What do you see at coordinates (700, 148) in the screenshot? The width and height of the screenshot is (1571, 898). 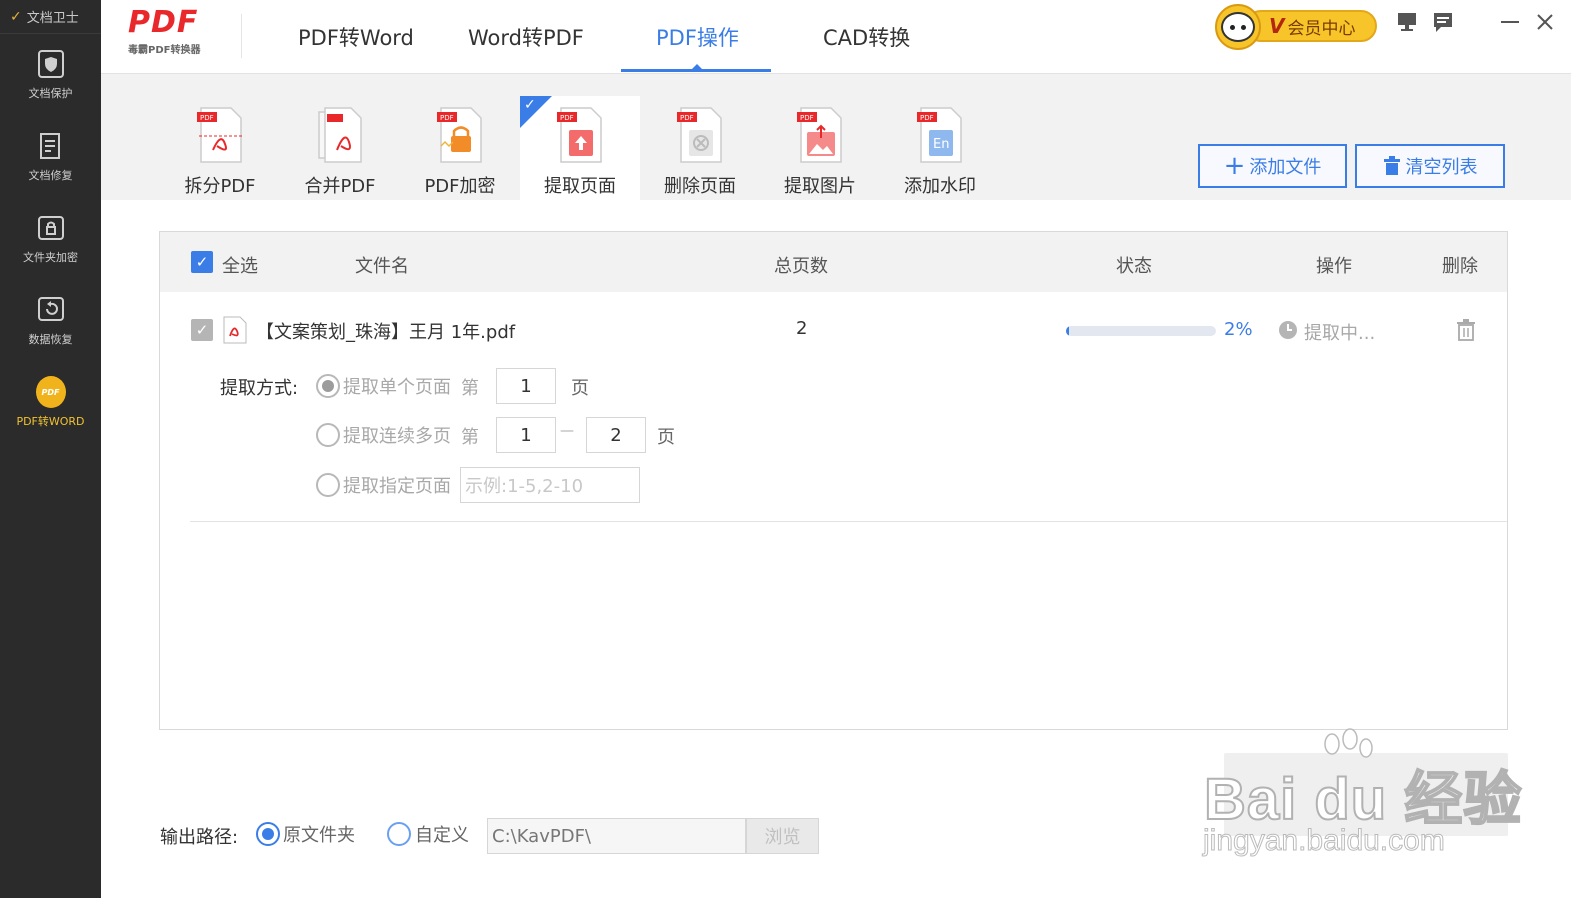 I see `tool-delete-page: PDF 删除页面` at bounding box center [700, 148].